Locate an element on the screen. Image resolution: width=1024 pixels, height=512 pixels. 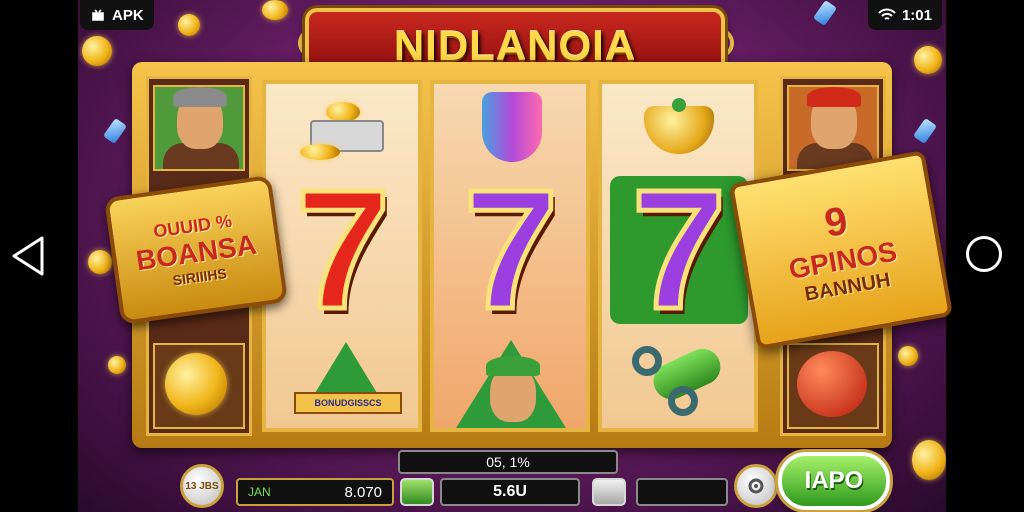
top-value: 05, 1% is located at coordinates (508, 462).